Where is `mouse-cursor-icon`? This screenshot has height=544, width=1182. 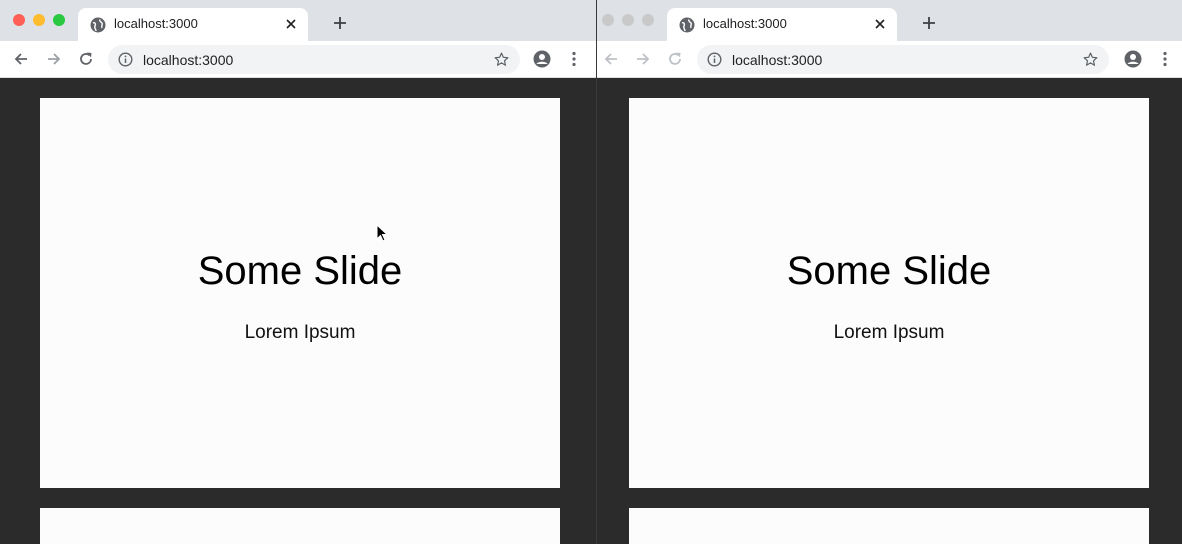 mouse-cursor-icon is located at coordinates (382, 233).